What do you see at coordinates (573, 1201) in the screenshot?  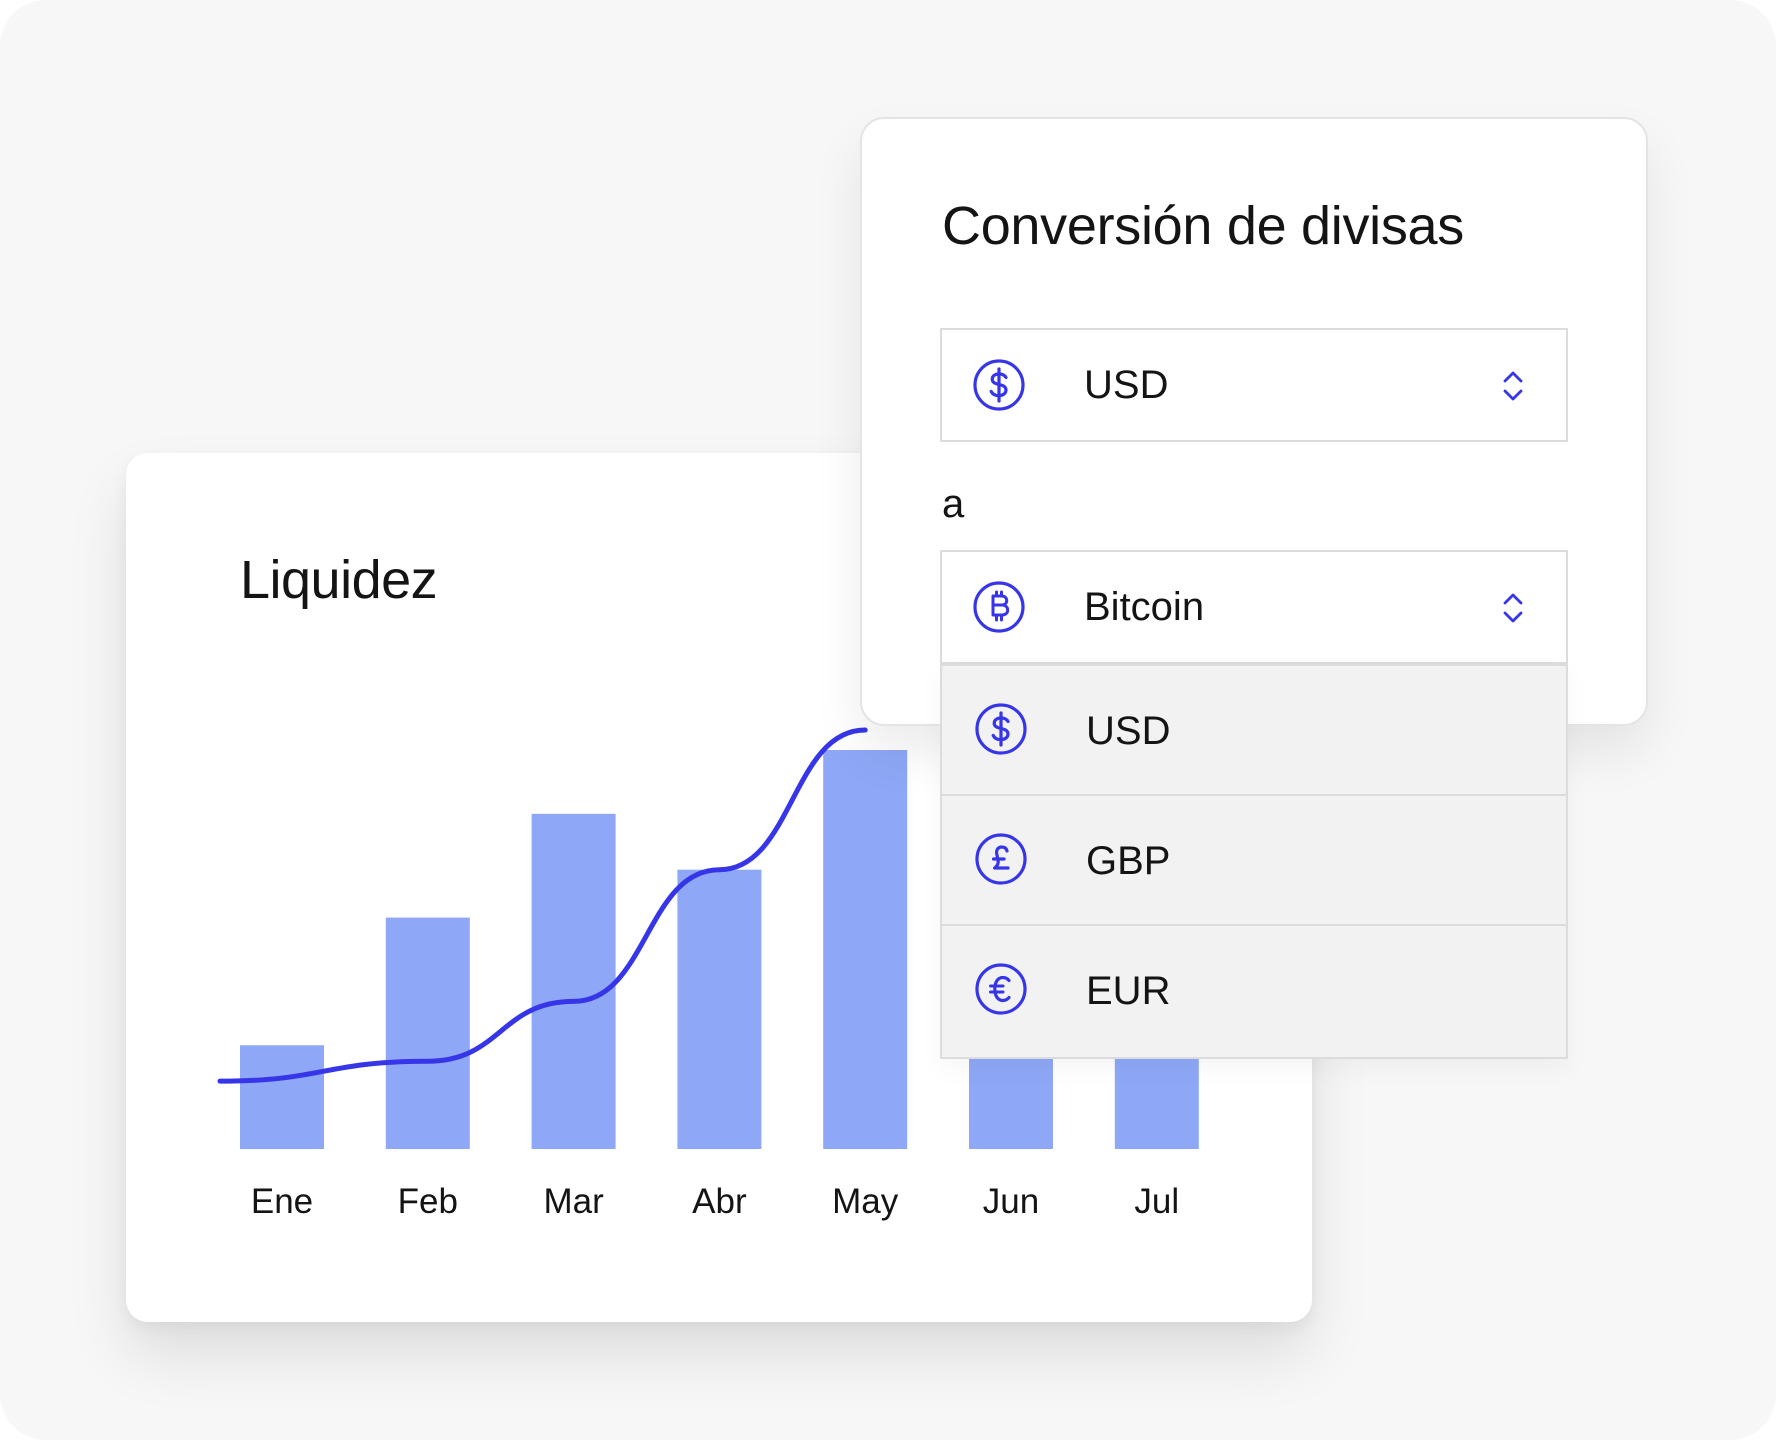 I see `x-tick-label: Mar` at bounding box center [573, 1201].